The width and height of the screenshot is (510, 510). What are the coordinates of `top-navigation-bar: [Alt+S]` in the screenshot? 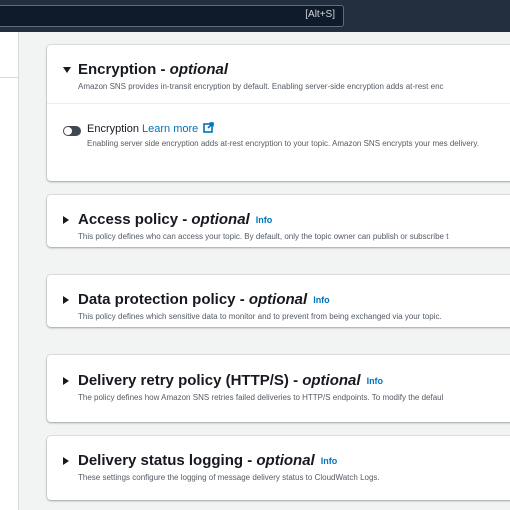 It's located at (255, 16).